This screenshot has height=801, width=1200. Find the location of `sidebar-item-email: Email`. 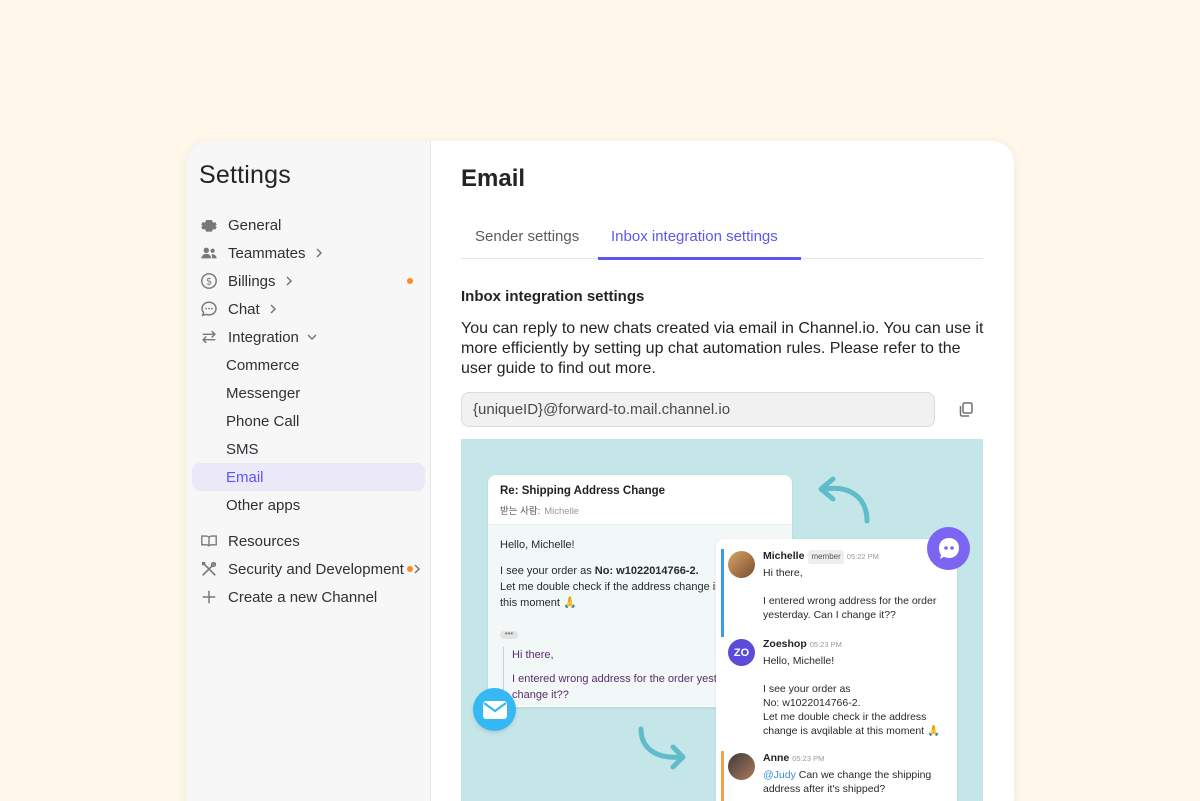

sidebar-item-email: Email is located at coordinates (308, 477).